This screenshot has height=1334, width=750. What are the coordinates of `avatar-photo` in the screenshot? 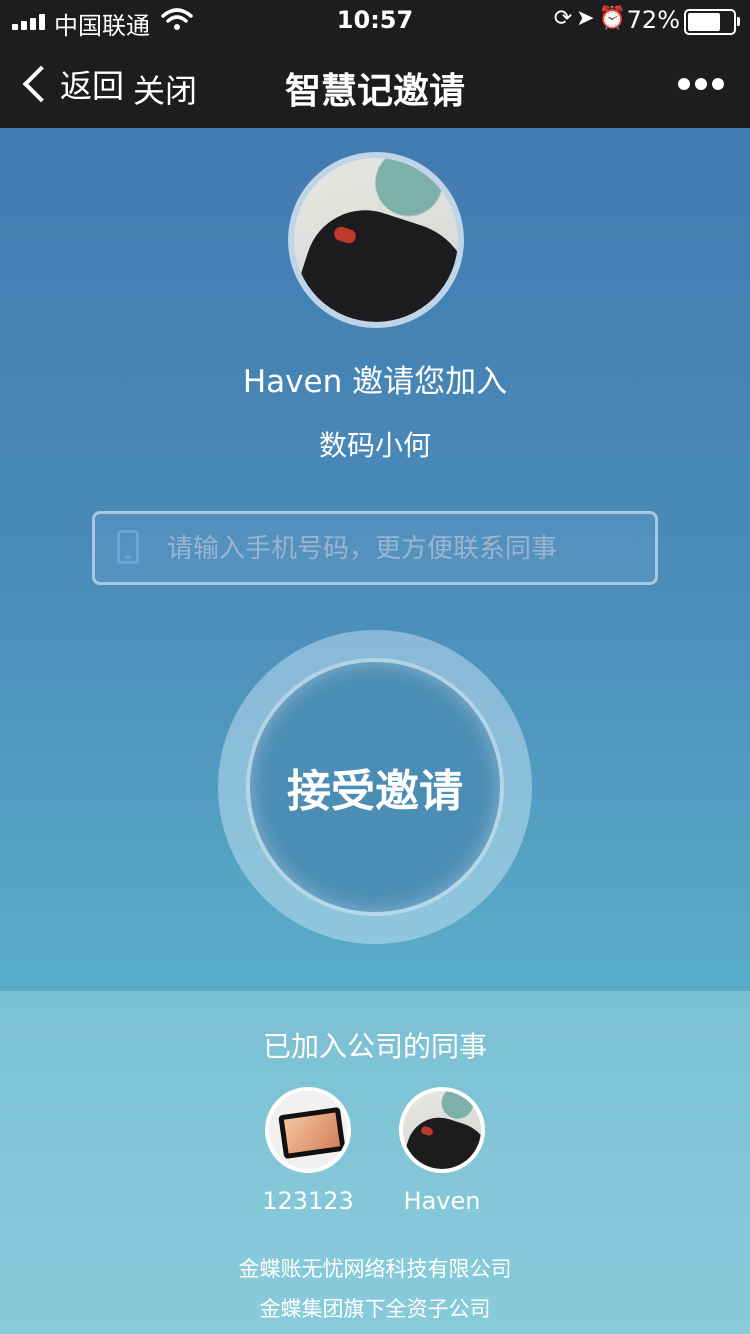 It's located at (376, 240).